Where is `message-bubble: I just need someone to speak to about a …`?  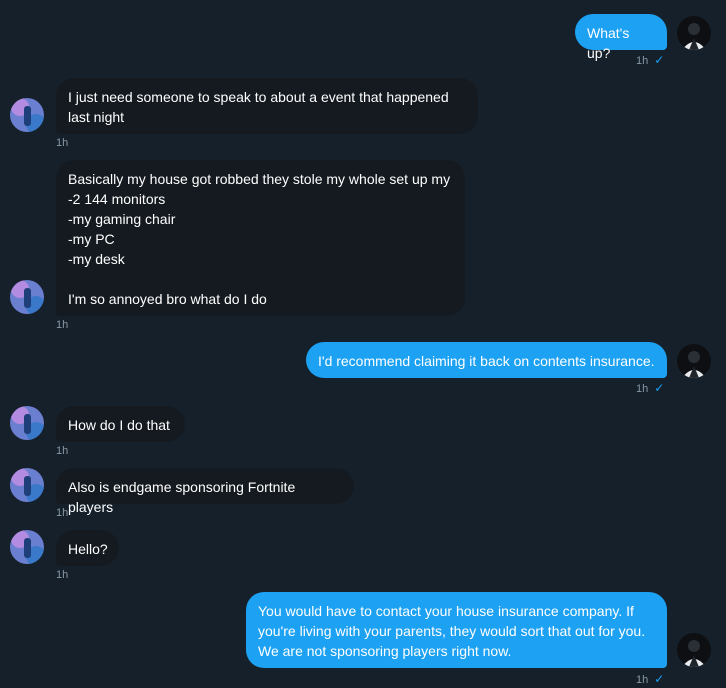 message-bubble: I just need someone to speak to about a … is located at coordinates (267, 106).